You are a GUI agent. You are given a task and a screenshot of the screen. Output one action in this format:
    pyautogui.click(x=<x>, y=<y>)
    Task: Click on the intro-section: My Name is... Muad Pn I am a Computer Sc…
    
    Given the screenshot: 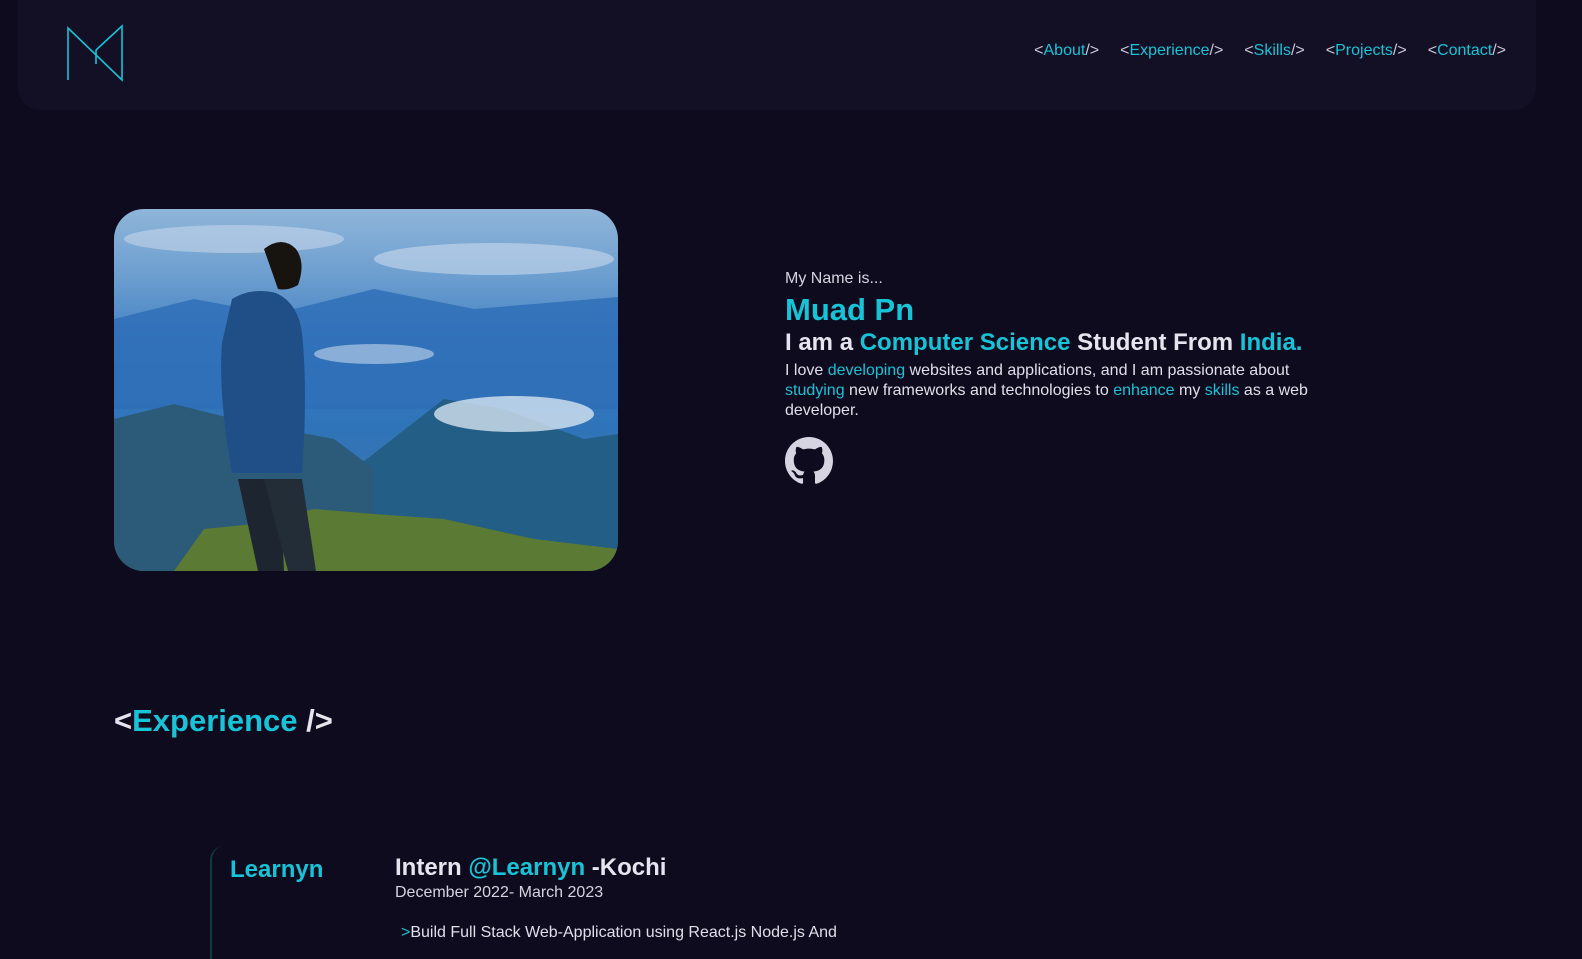 What is the action you would take?
    pyautogui.click(x=1065, y=377)
    